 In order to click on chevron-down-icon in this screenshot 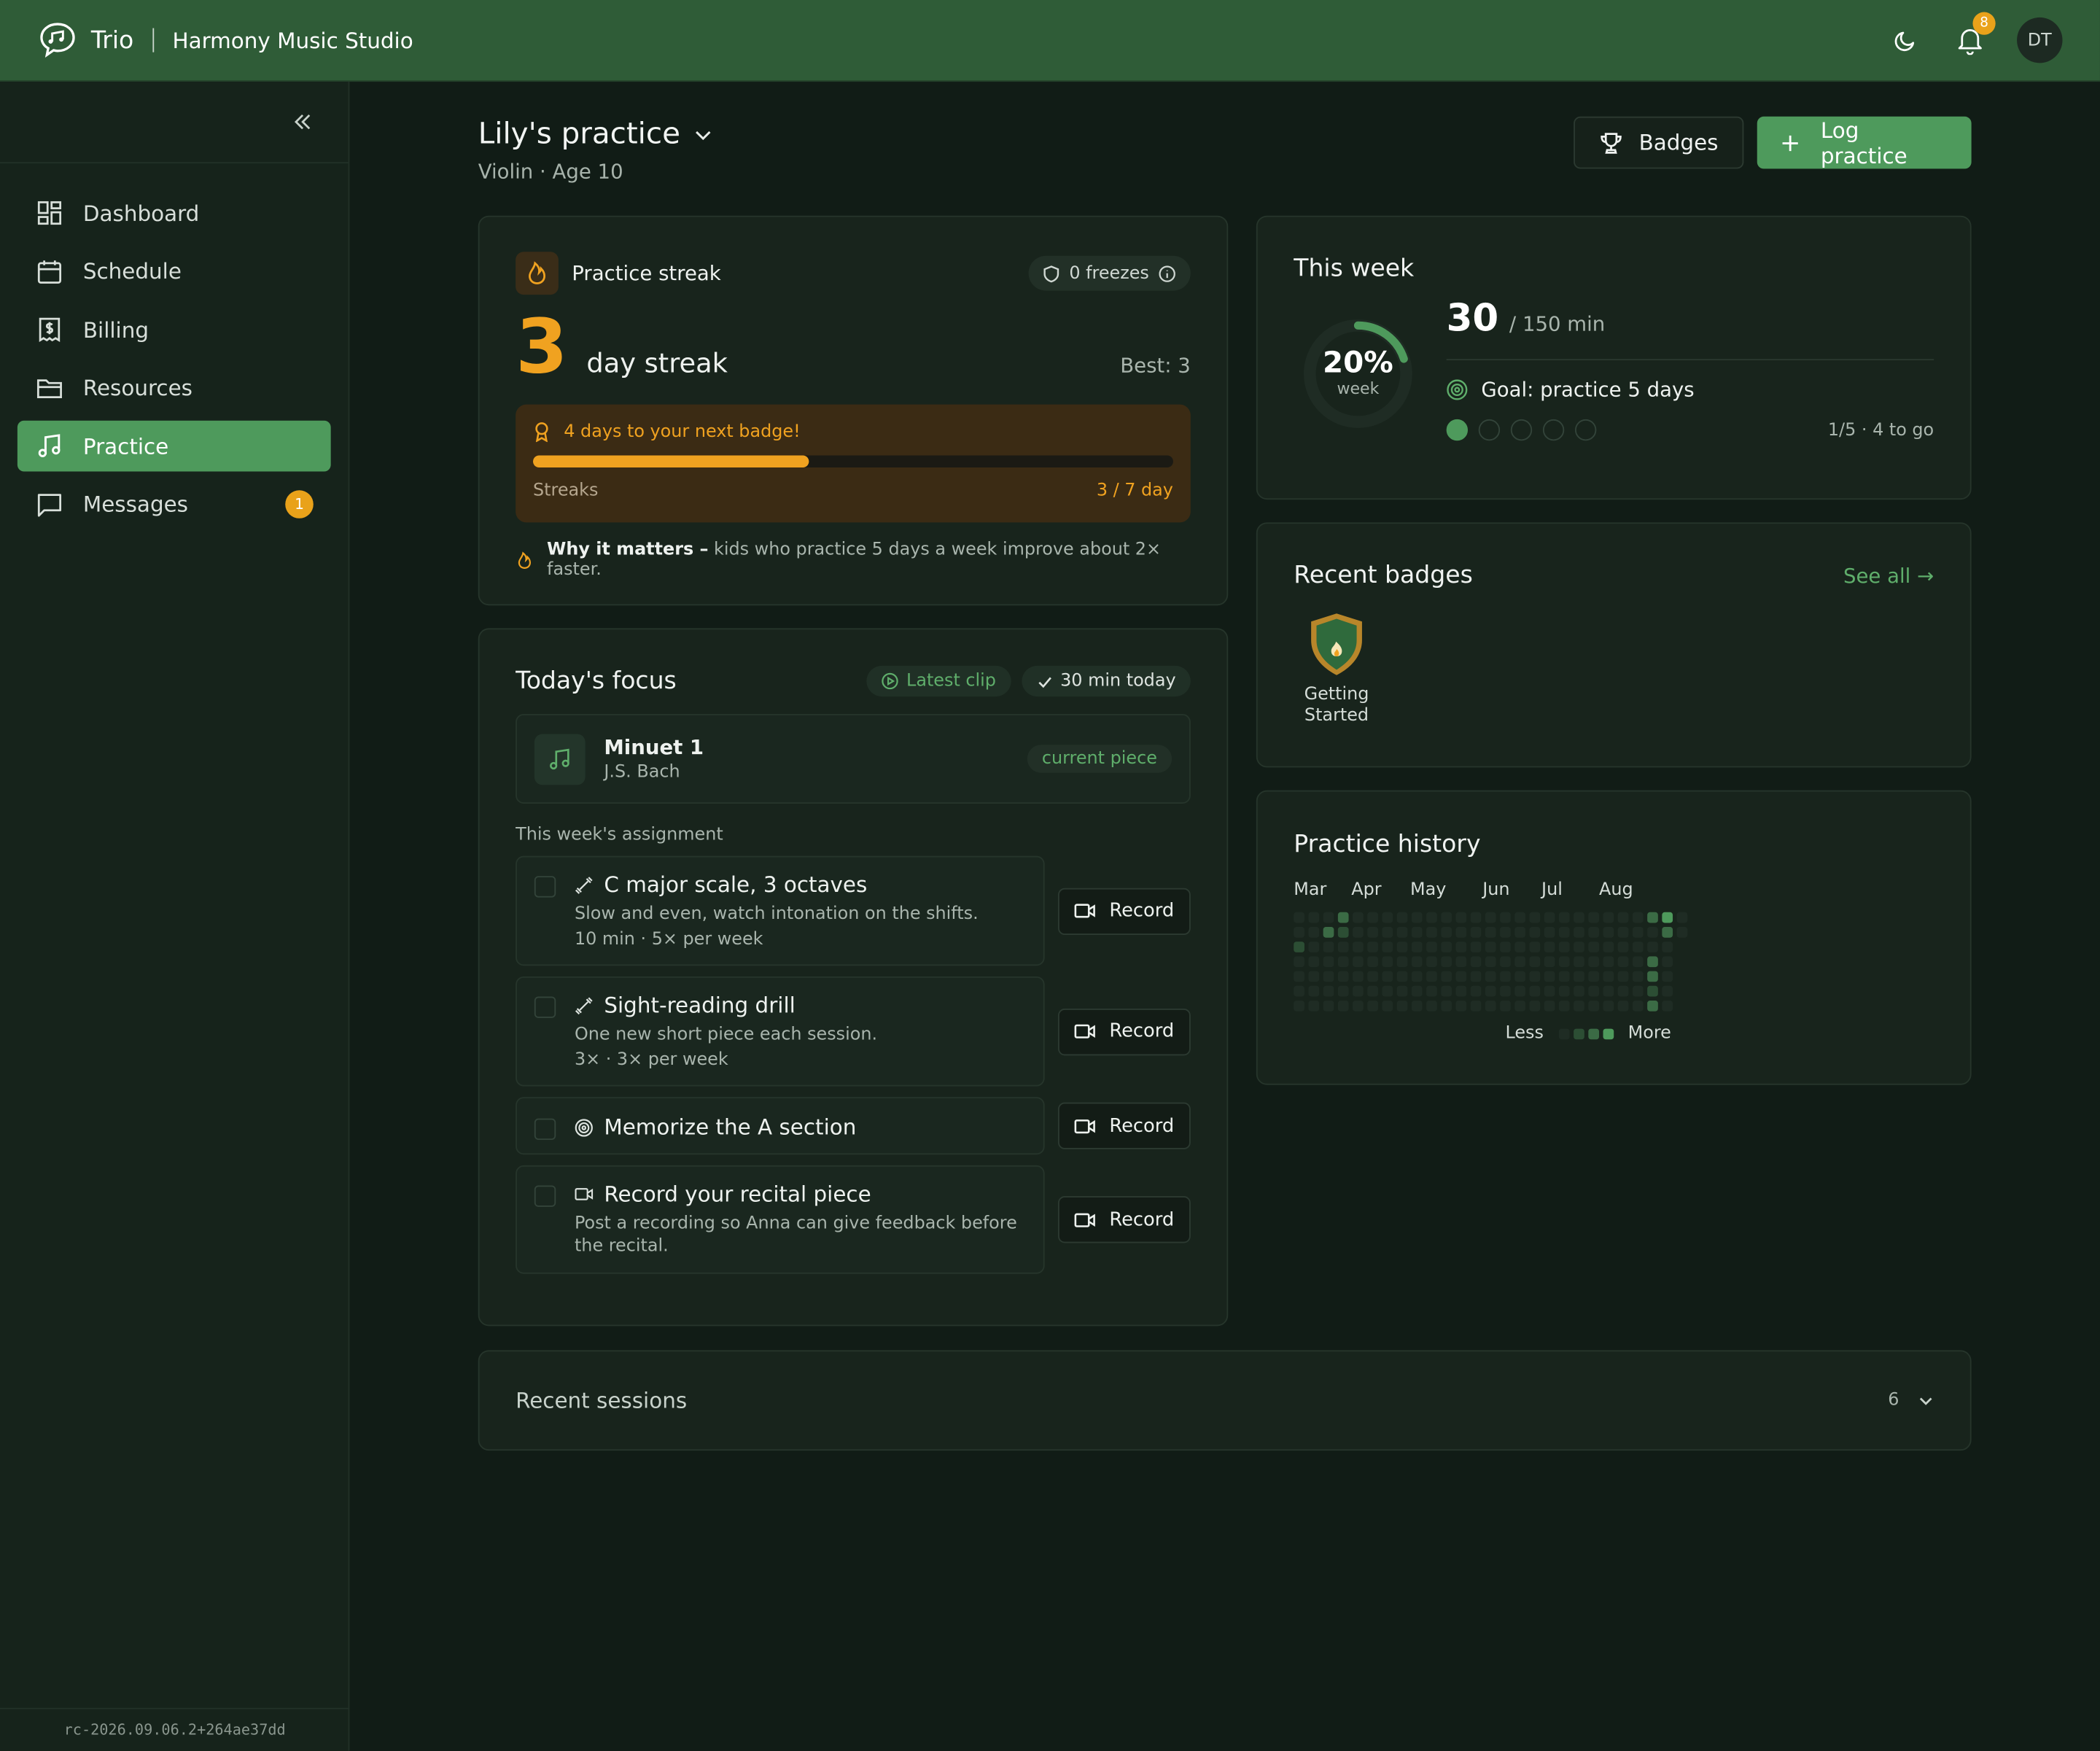, I will do `click(1926, 1400)`.